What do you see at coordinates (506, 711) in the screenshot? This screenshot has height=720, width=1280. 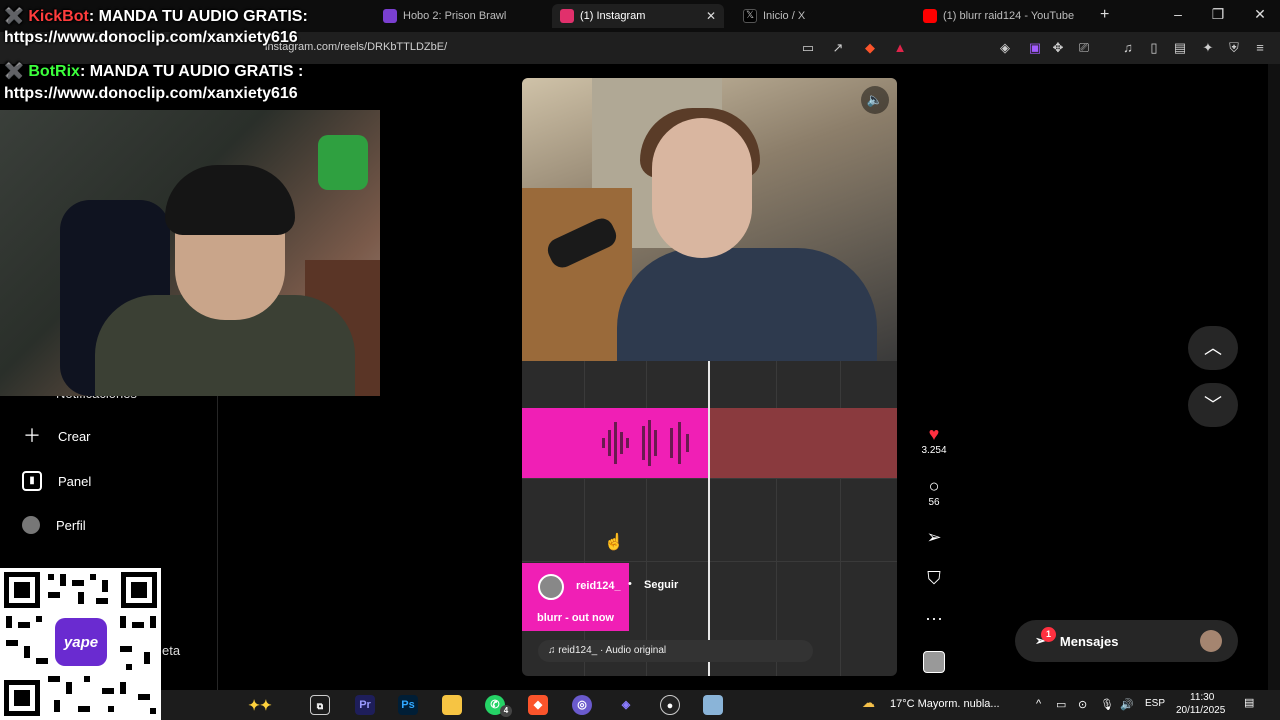 I see `whatsapp-badge: 4` at bounding box center [506, 711].